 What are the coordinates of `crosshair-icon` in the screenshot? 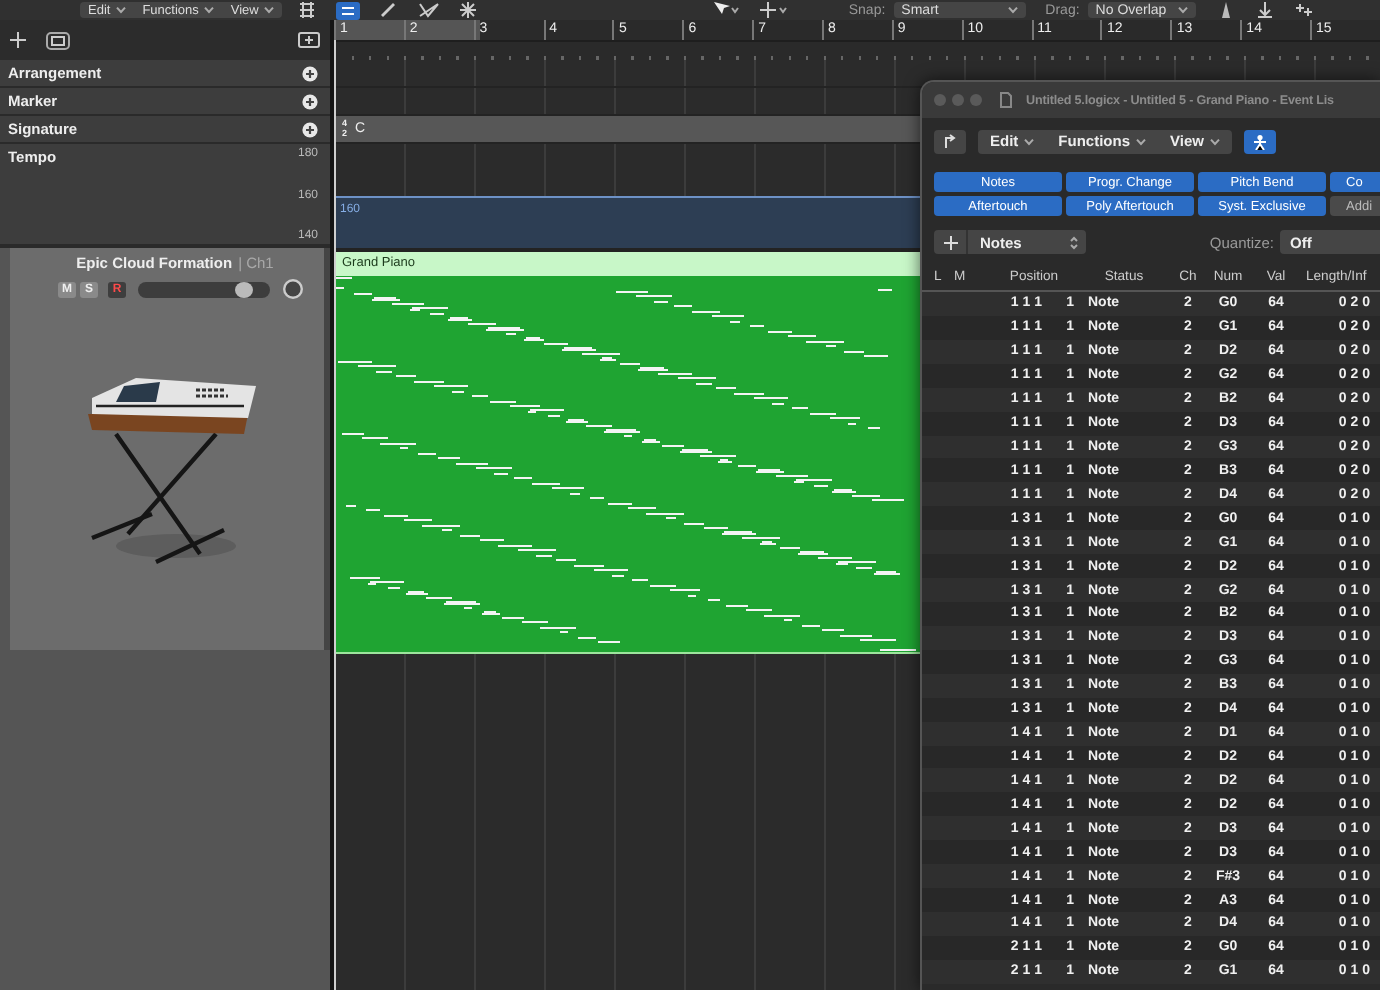 It's located at (774, 10).